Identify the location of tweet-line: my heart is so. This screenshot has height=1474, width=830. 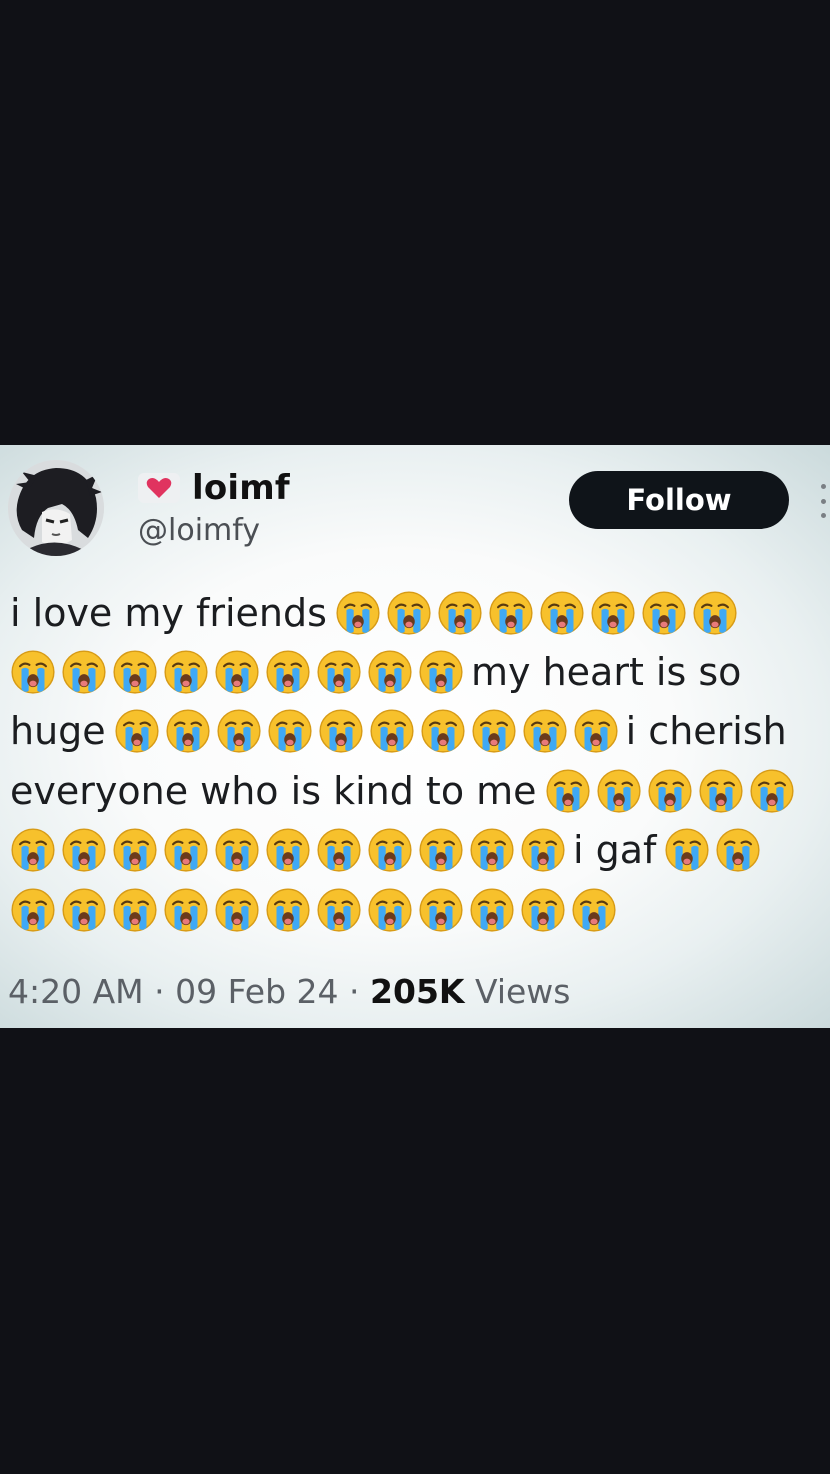
(420, 671).